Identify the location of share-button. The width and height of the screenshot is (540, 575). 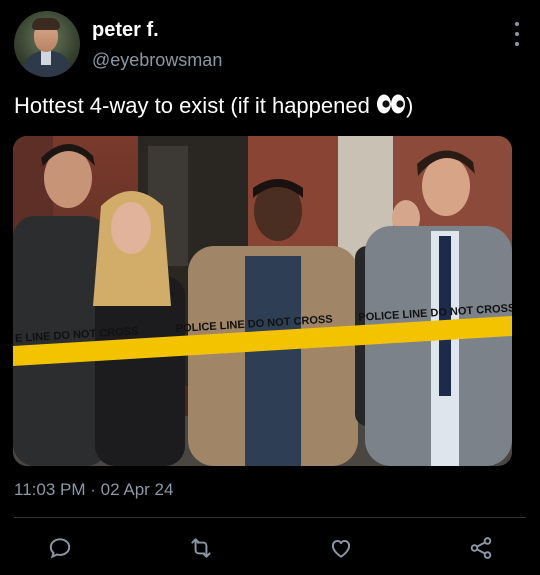
(481, 548).